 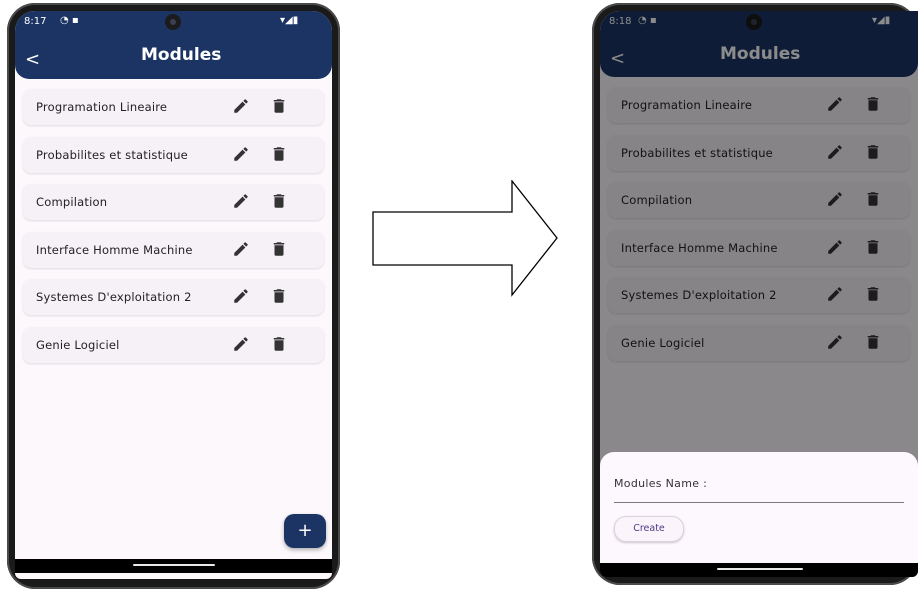 What do you see at coordinates (173, 344) in the screenshot?
I see `list-item: Genie Logiciel` at bounding box center [173, 344].